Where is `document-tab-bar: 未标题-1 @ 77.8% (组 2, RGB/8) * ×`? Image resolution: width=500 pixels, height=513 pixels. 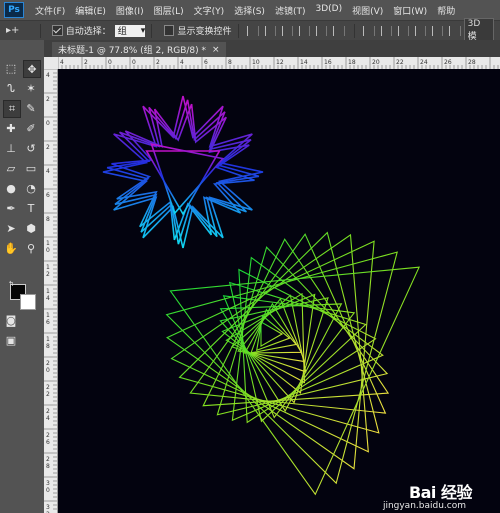 document-tab-bar: 未标题-1 @ 77.8% (组 2, RGB/8) * × is located at coordinates (272, 48).